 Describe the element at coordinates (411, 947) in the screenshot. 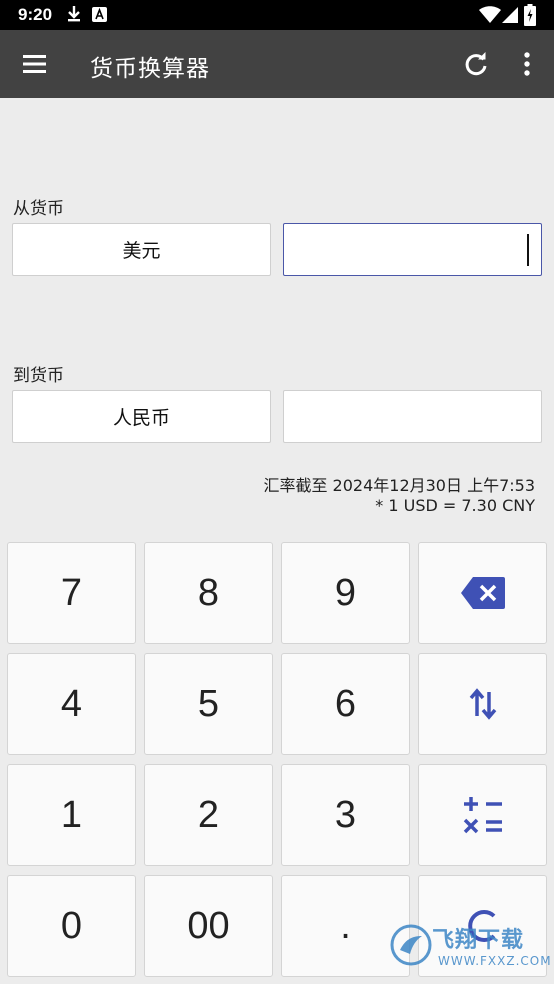

I see `watermark-logo-icon` at that location.